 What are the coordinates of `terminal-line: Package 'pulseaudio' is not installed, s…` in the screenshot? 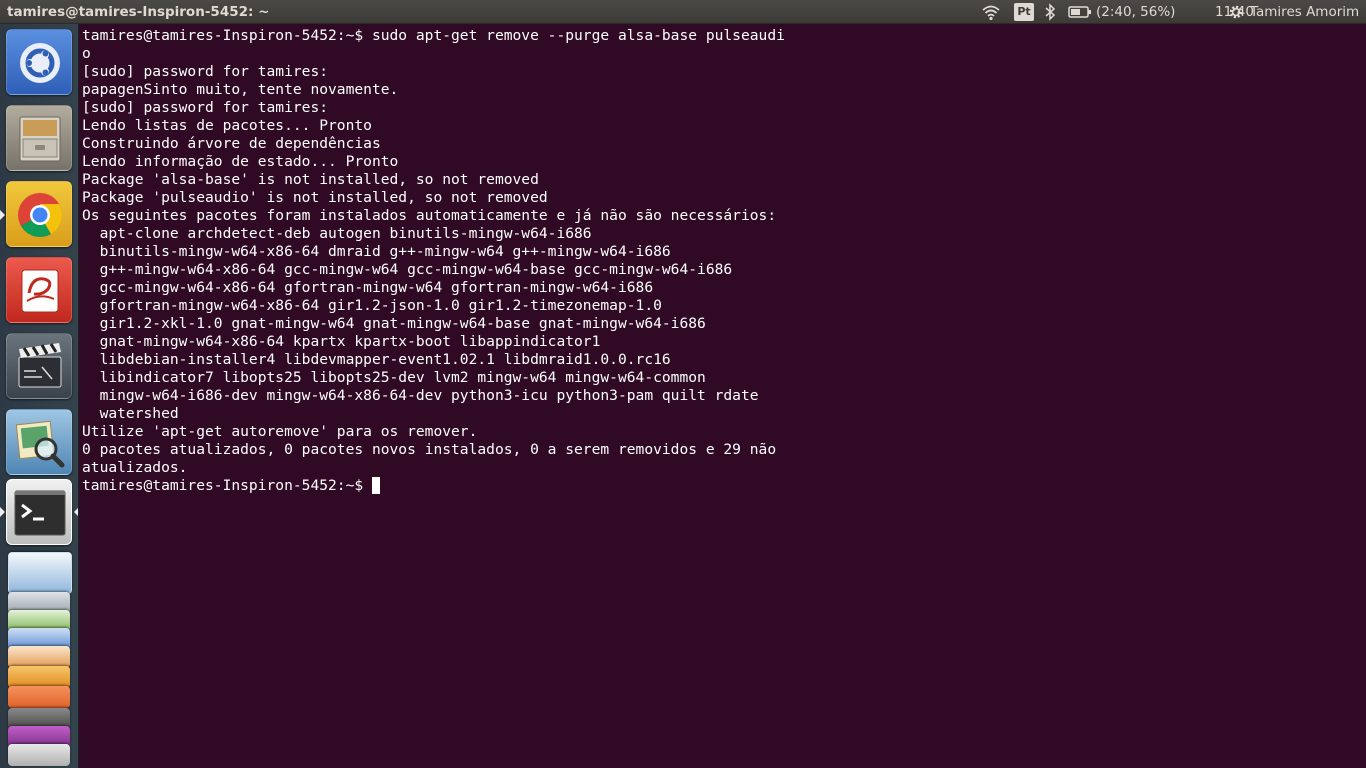 It's located at (315, 197).